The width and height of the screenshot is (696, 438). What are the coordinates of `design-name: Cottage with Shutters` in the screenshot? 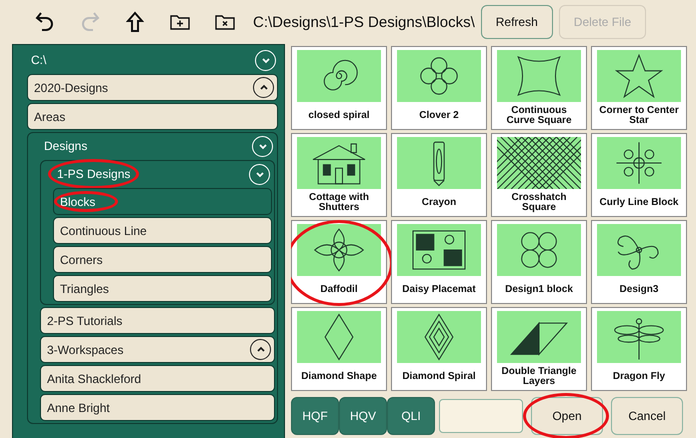 It's located at (339, 202).